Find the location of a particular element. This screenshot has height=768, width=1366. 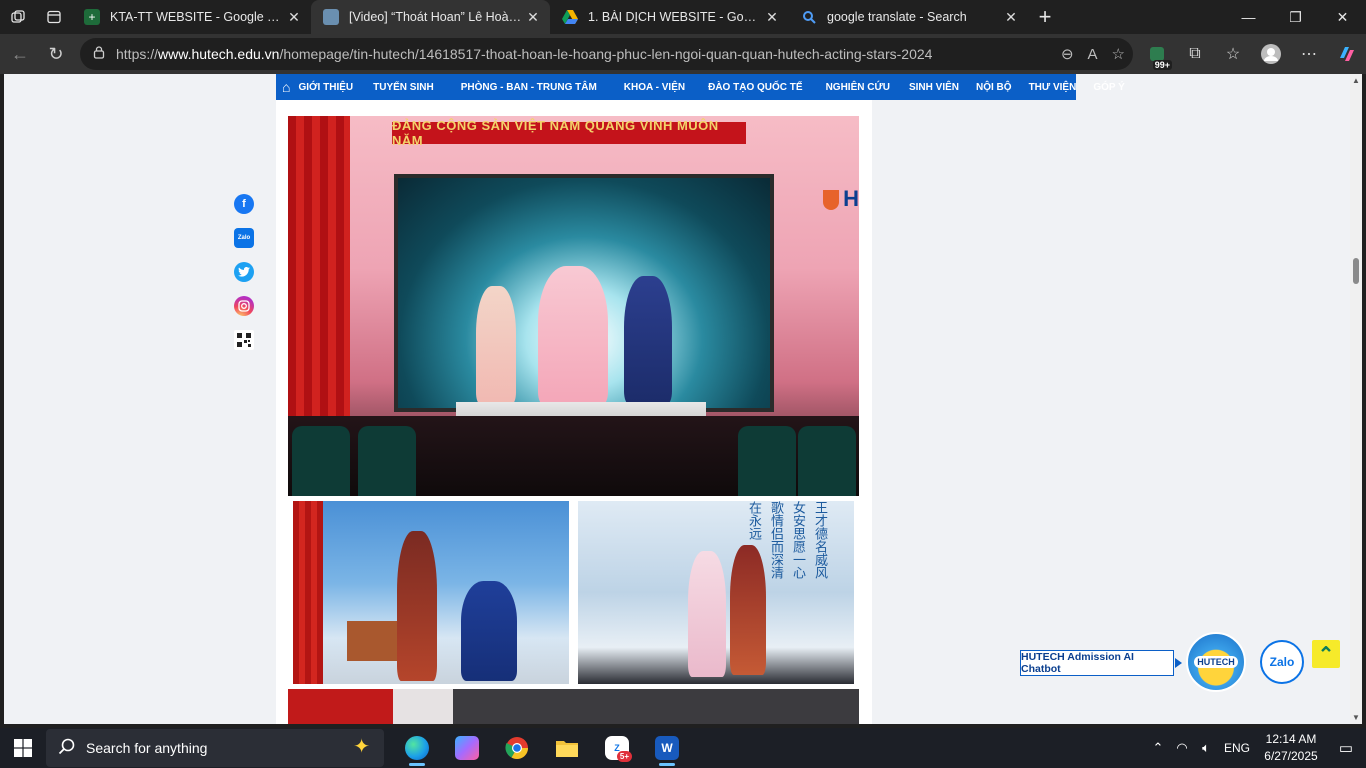

nav-gioi-thieu: GIỚI THIỆU is located at coordinates (325, 87).